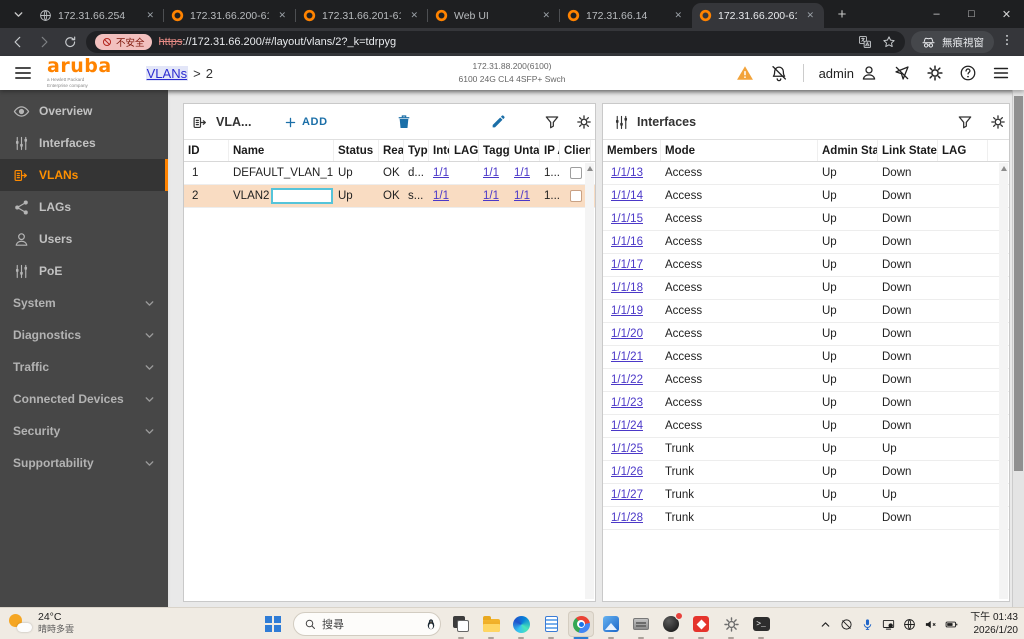 The width and height of the screenshot is (1024, 639). I want to click on column-header: Clients, so click(575, 150).